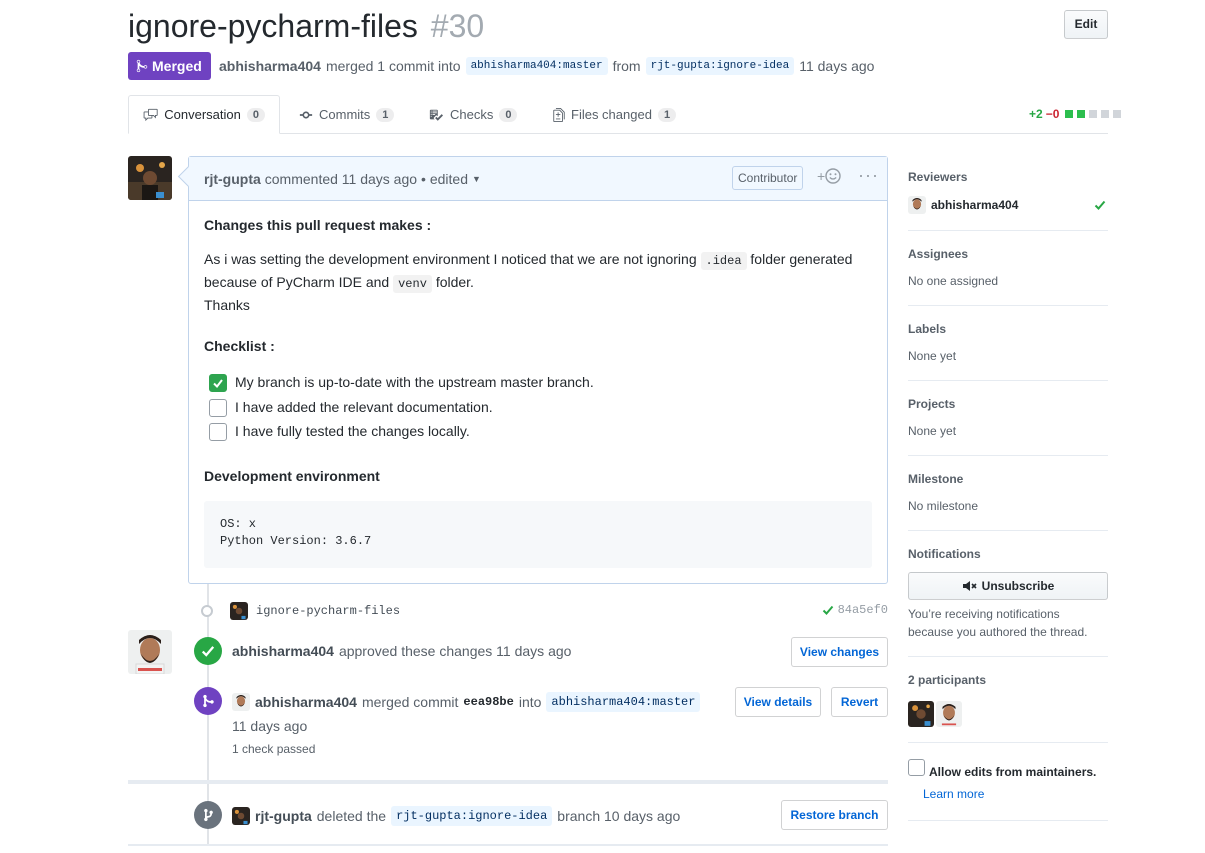 Image resolution: width=1205 pixels, height=853 pixels. I want to click on tab-commits: Commits 1, so click(346, 114).